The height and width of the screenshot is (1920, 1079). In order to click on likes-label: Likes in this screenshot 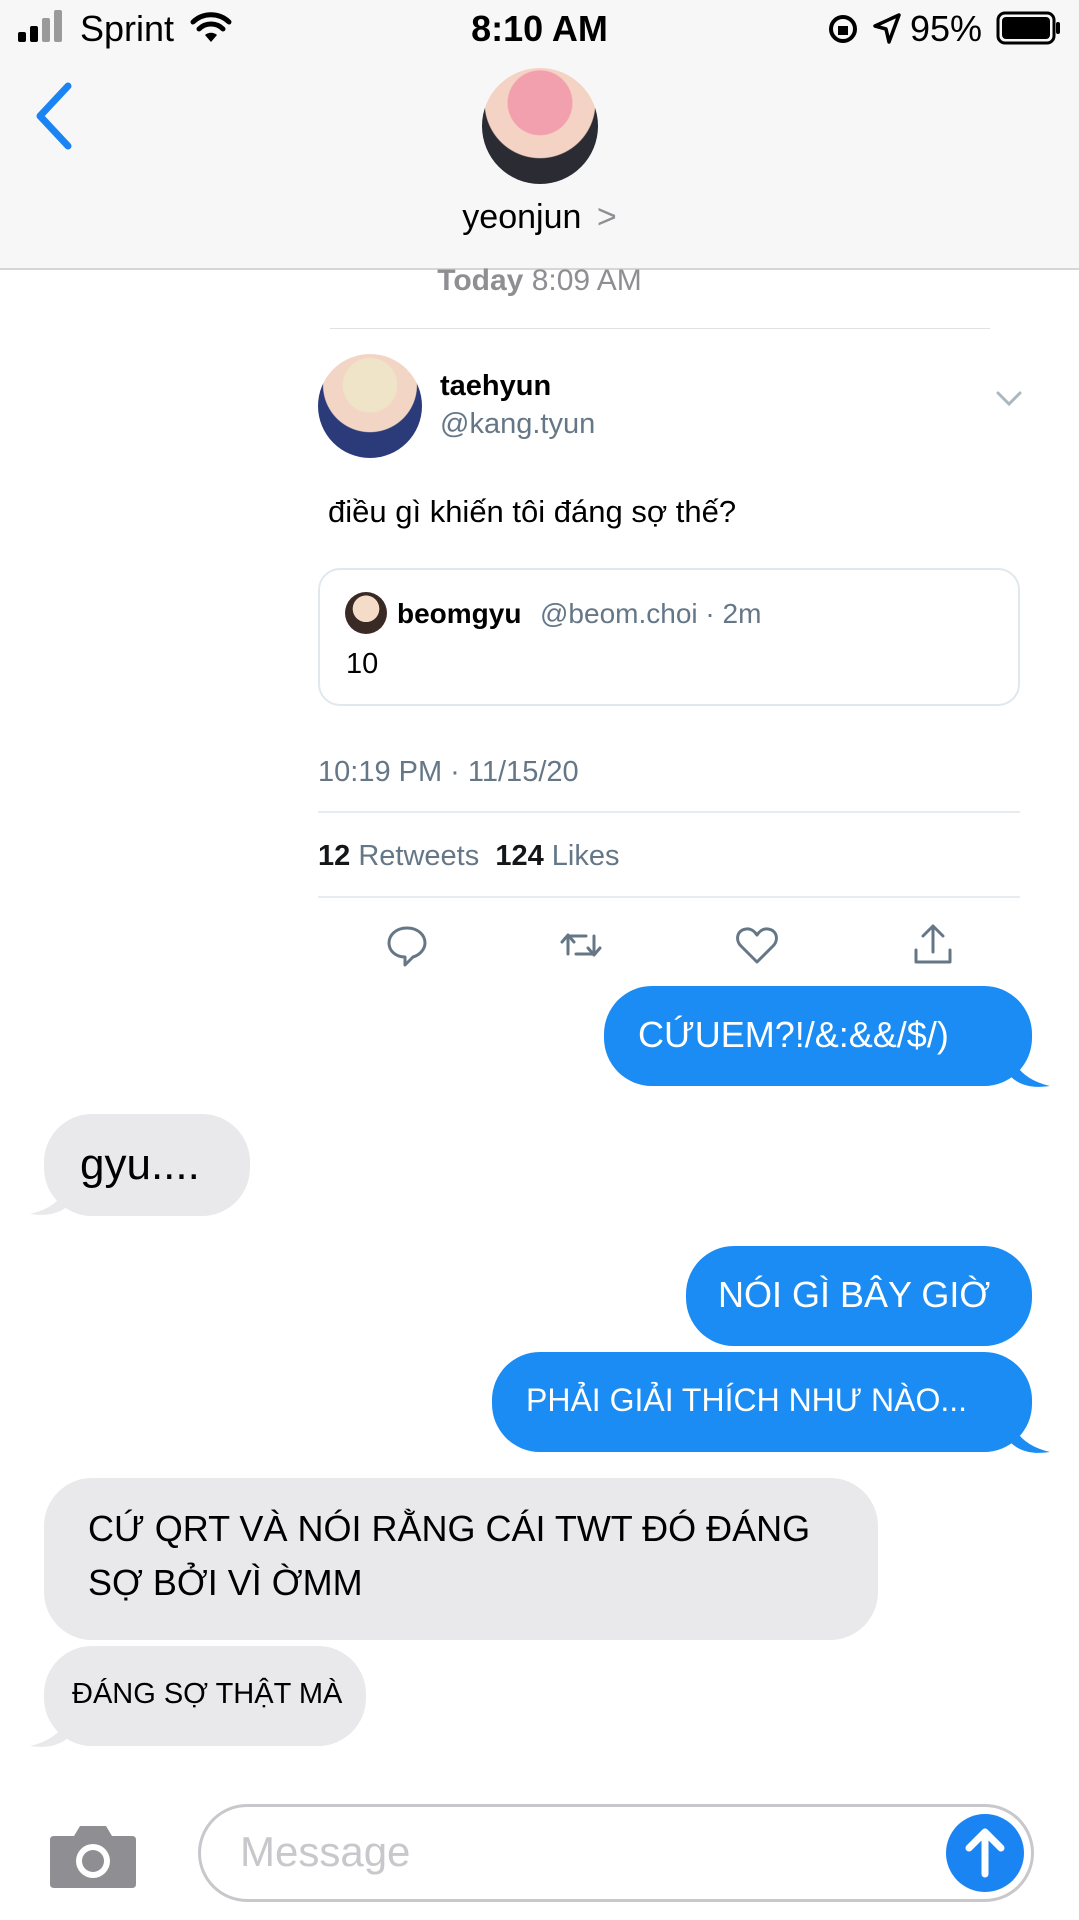, I will do `click(586, 856)`.